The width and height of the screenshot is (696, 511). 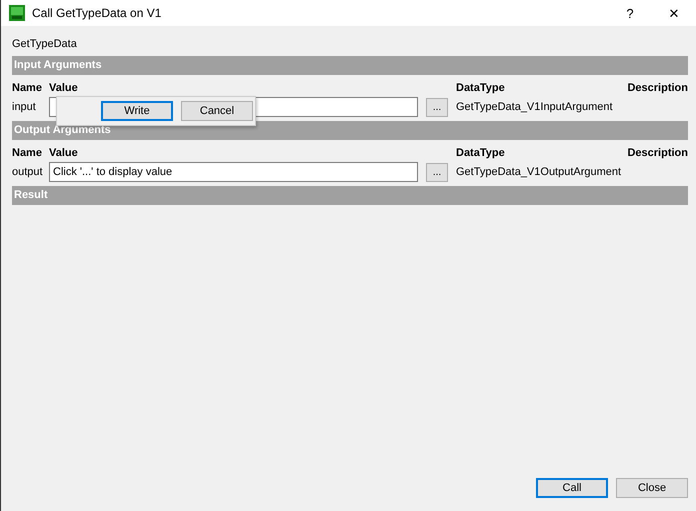 What do you see at coordinates (97, 13) in the screenshot?
I see `window-title: Call GetTypeData on V1` at bounding box center [97, 13].